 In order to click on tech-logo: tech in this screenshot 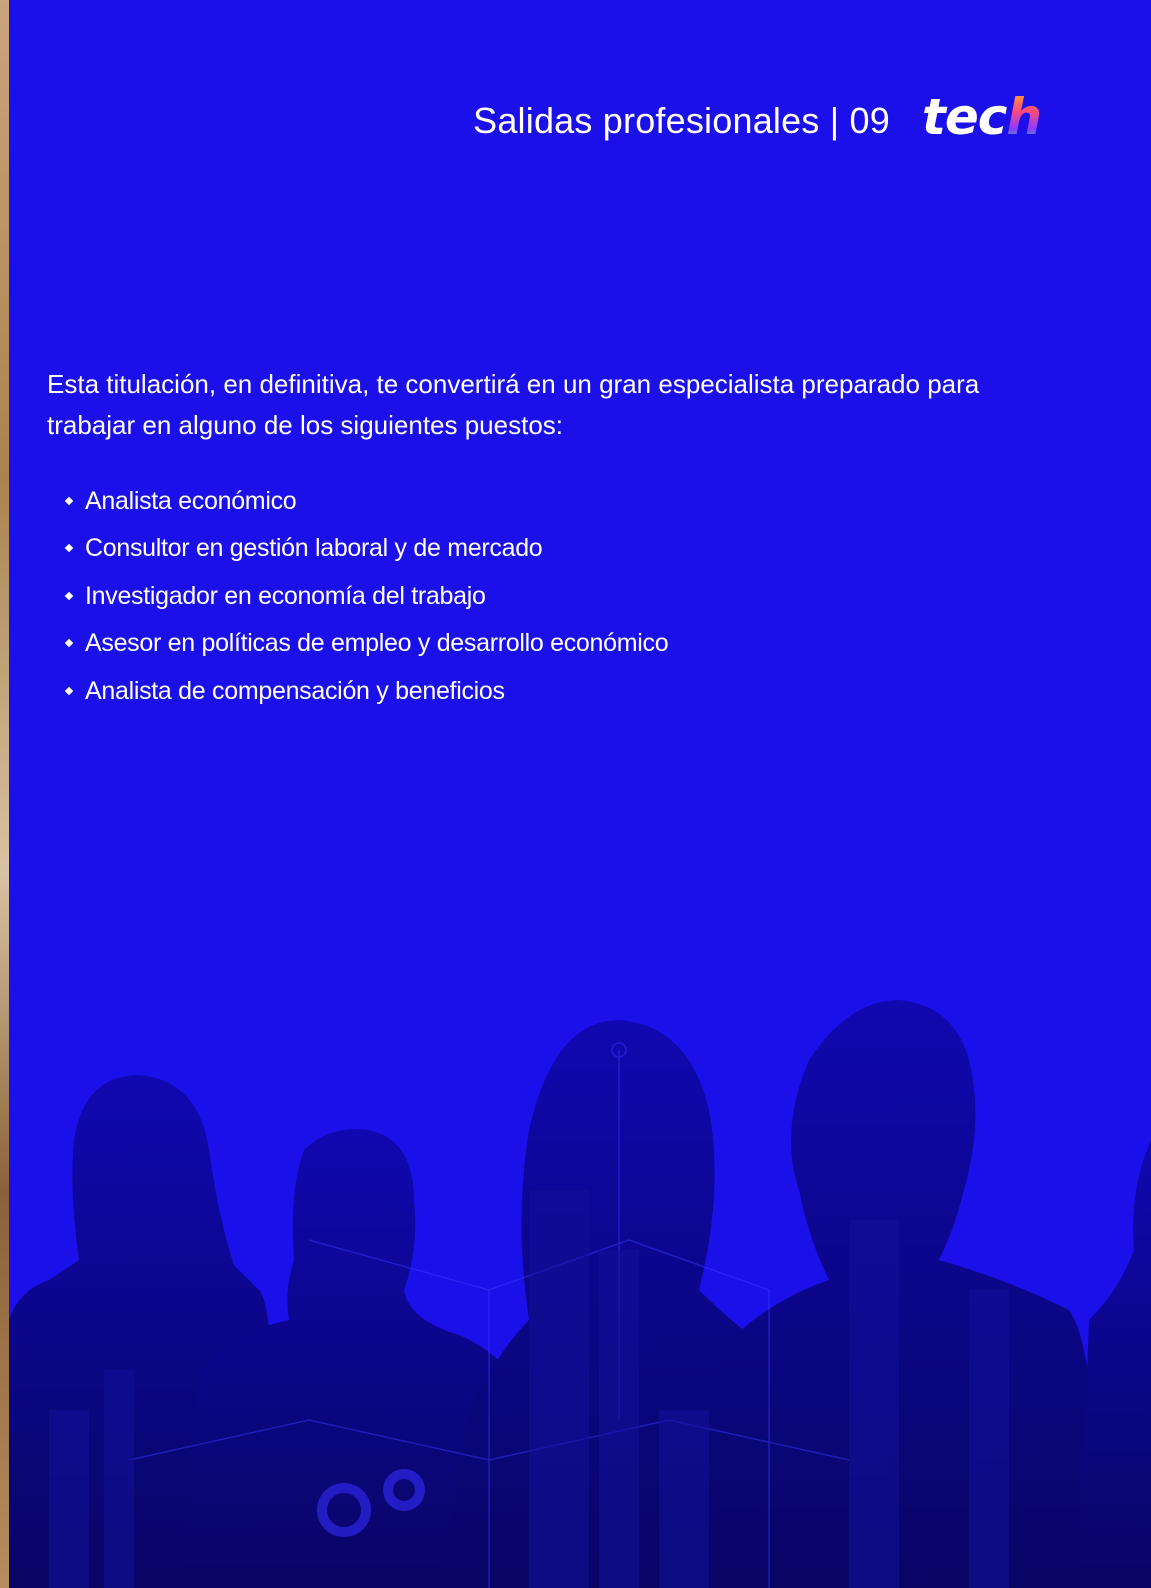, I will do `click(982, 117)`.